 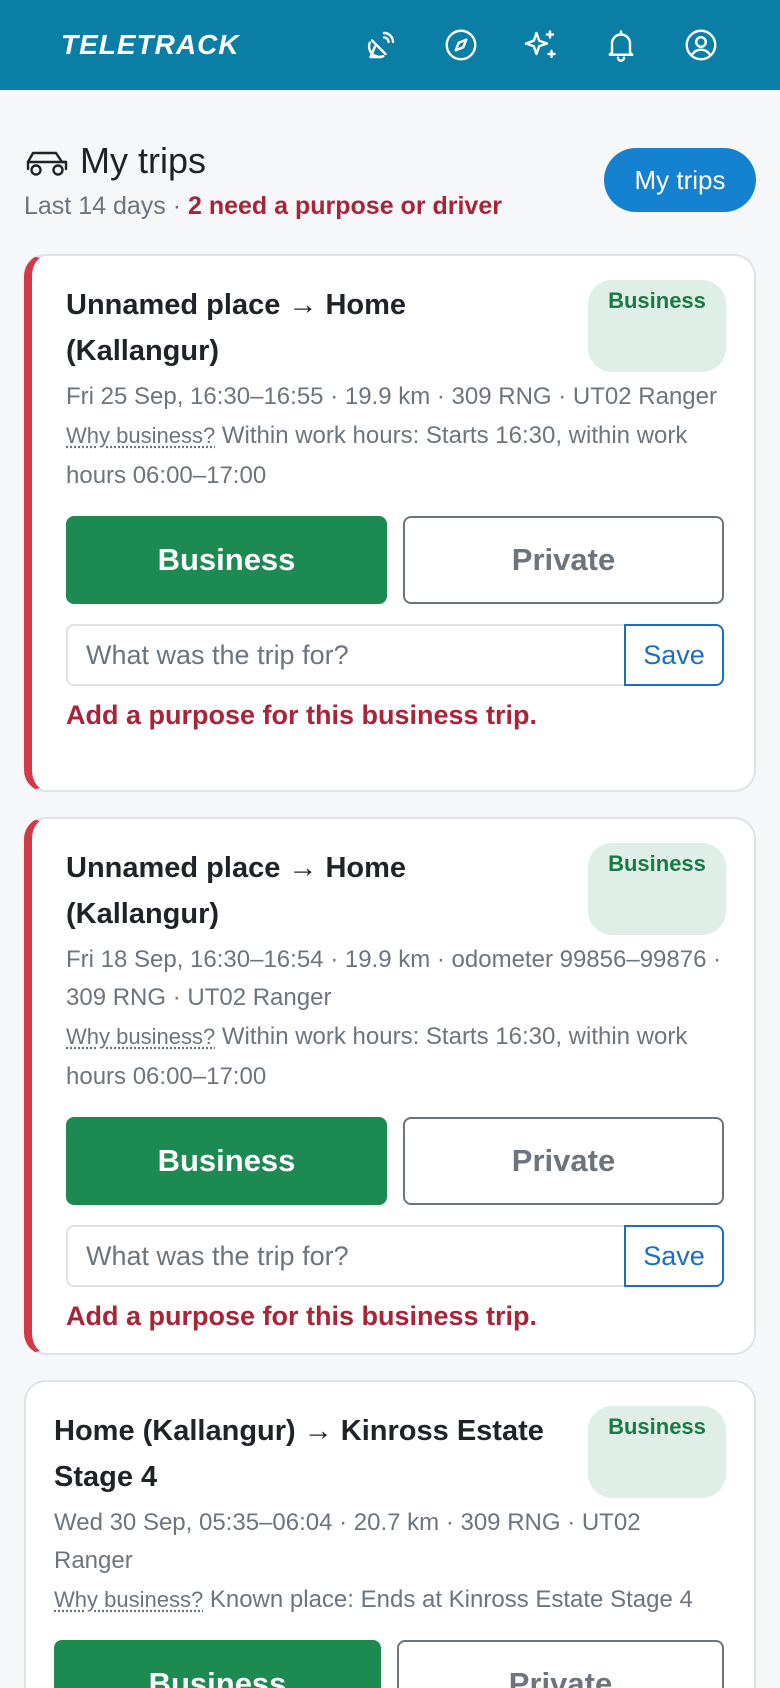 What do you see at coordinates (181, 45) in the screenshot?
I see `teletrack-logo: TELETRACK` at bounding box center [181, 45].